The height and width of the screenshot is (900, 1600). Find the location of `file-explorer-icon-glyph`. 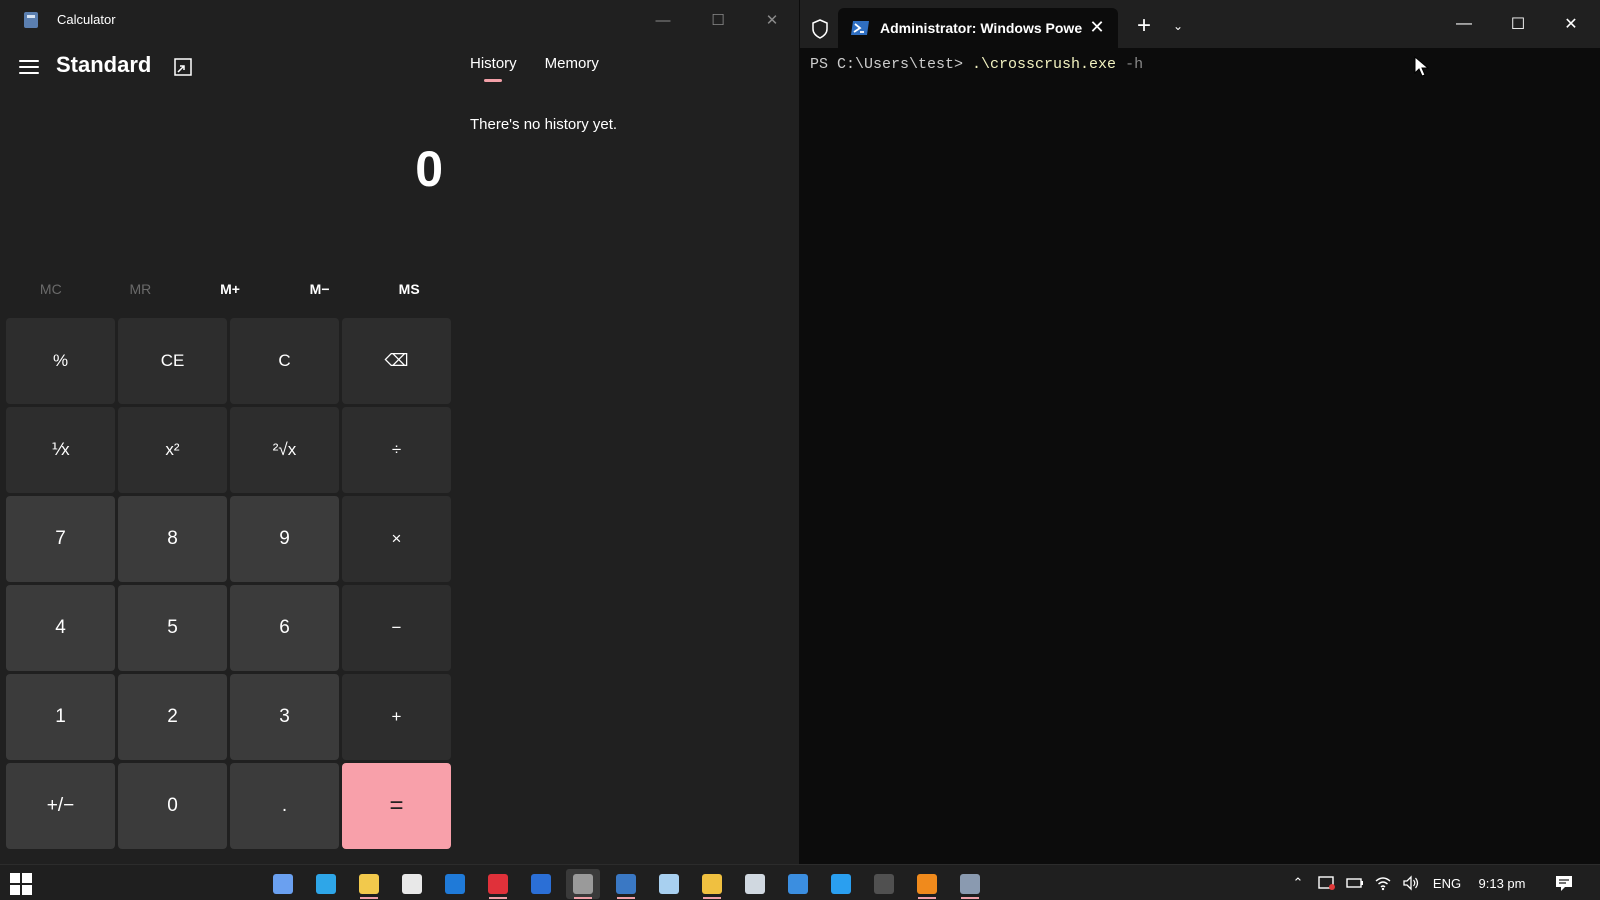

file-explorer-icon-glyph is located at coordinates (369, 884).